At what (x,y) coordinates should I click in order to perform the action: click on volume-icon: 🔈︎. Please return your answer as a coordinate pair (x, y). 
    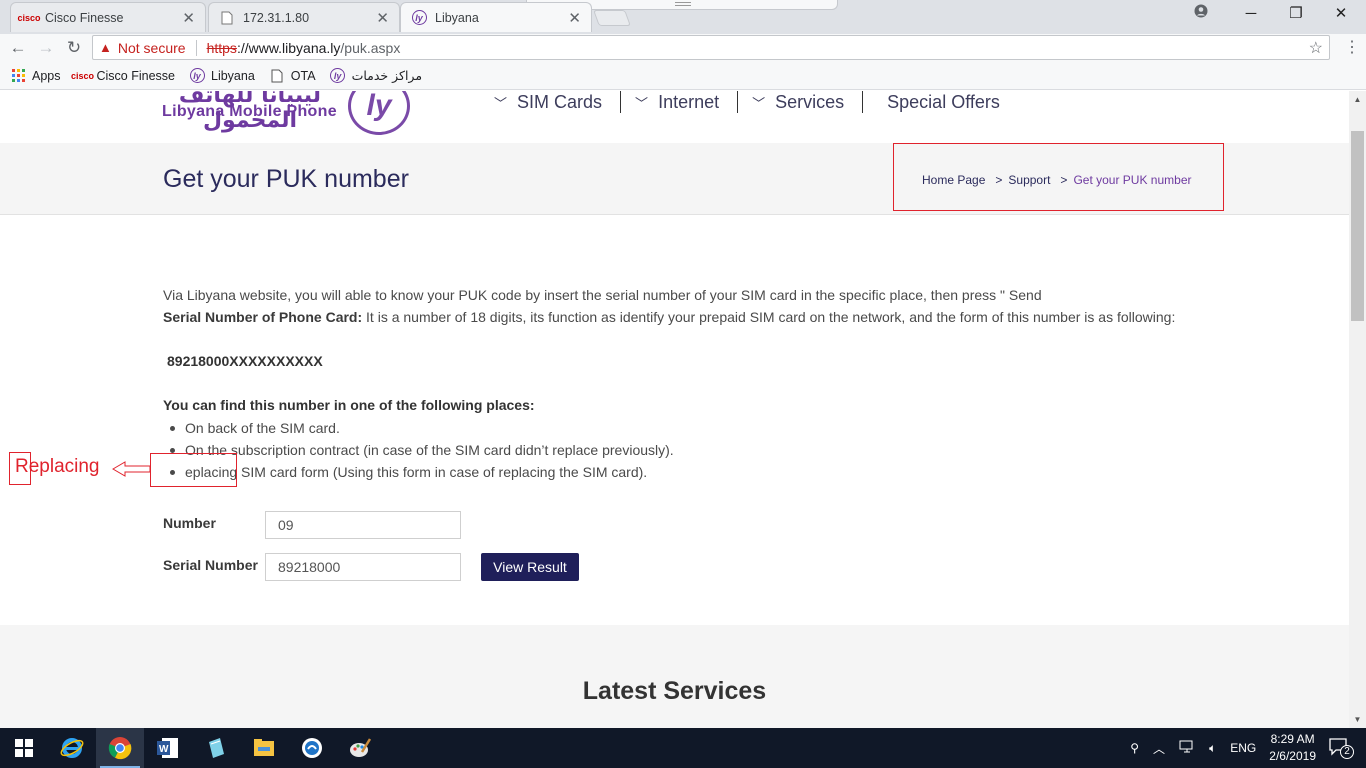
    Looking at the image, I should click on (1212, 748).